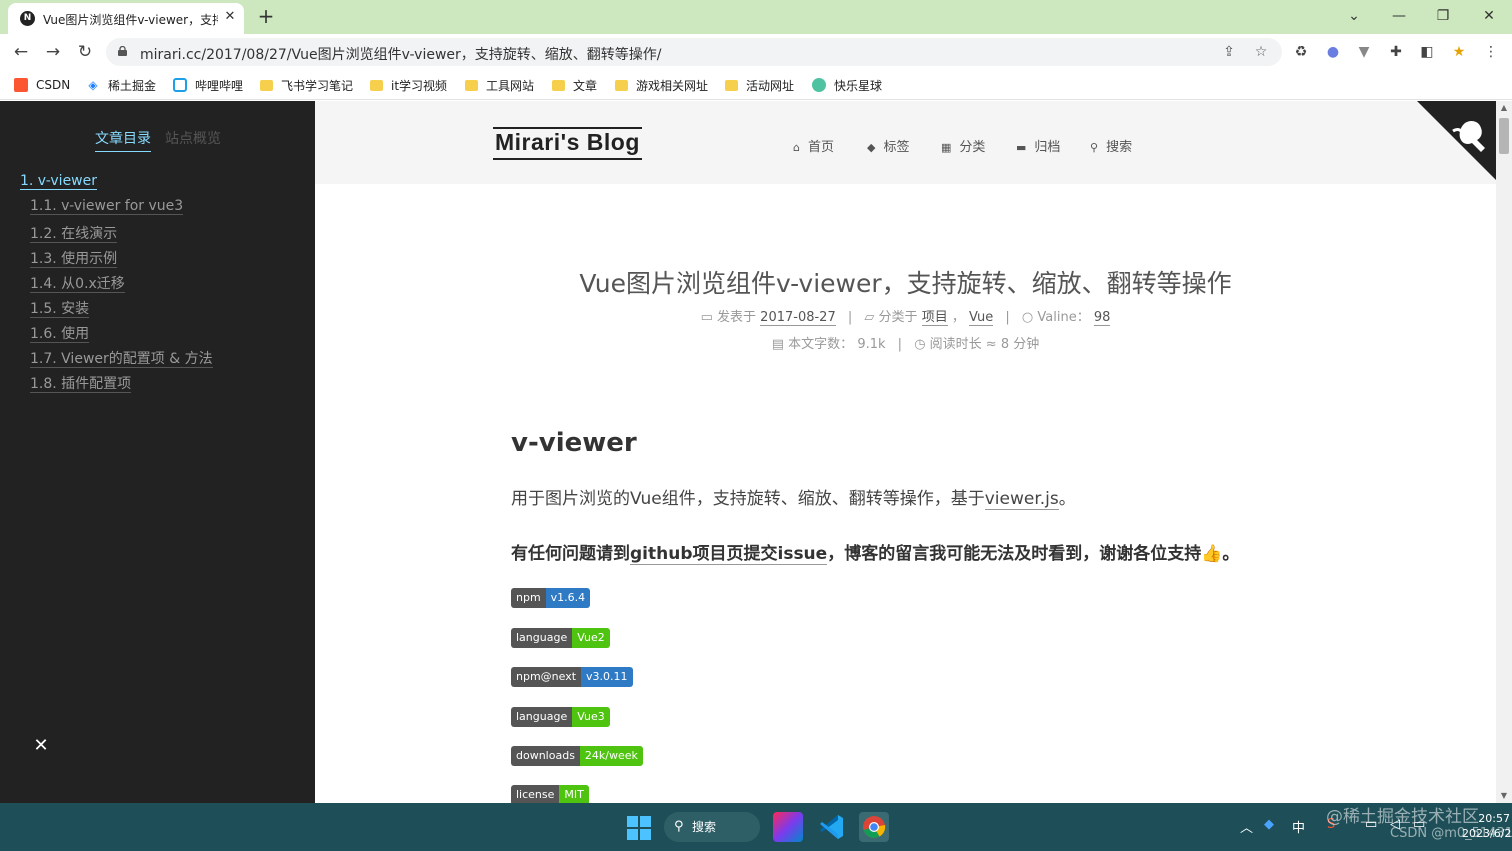 The image size is (1512, 851). I want to click on badge-npm: npm v1.6.4, so click(551, 598).